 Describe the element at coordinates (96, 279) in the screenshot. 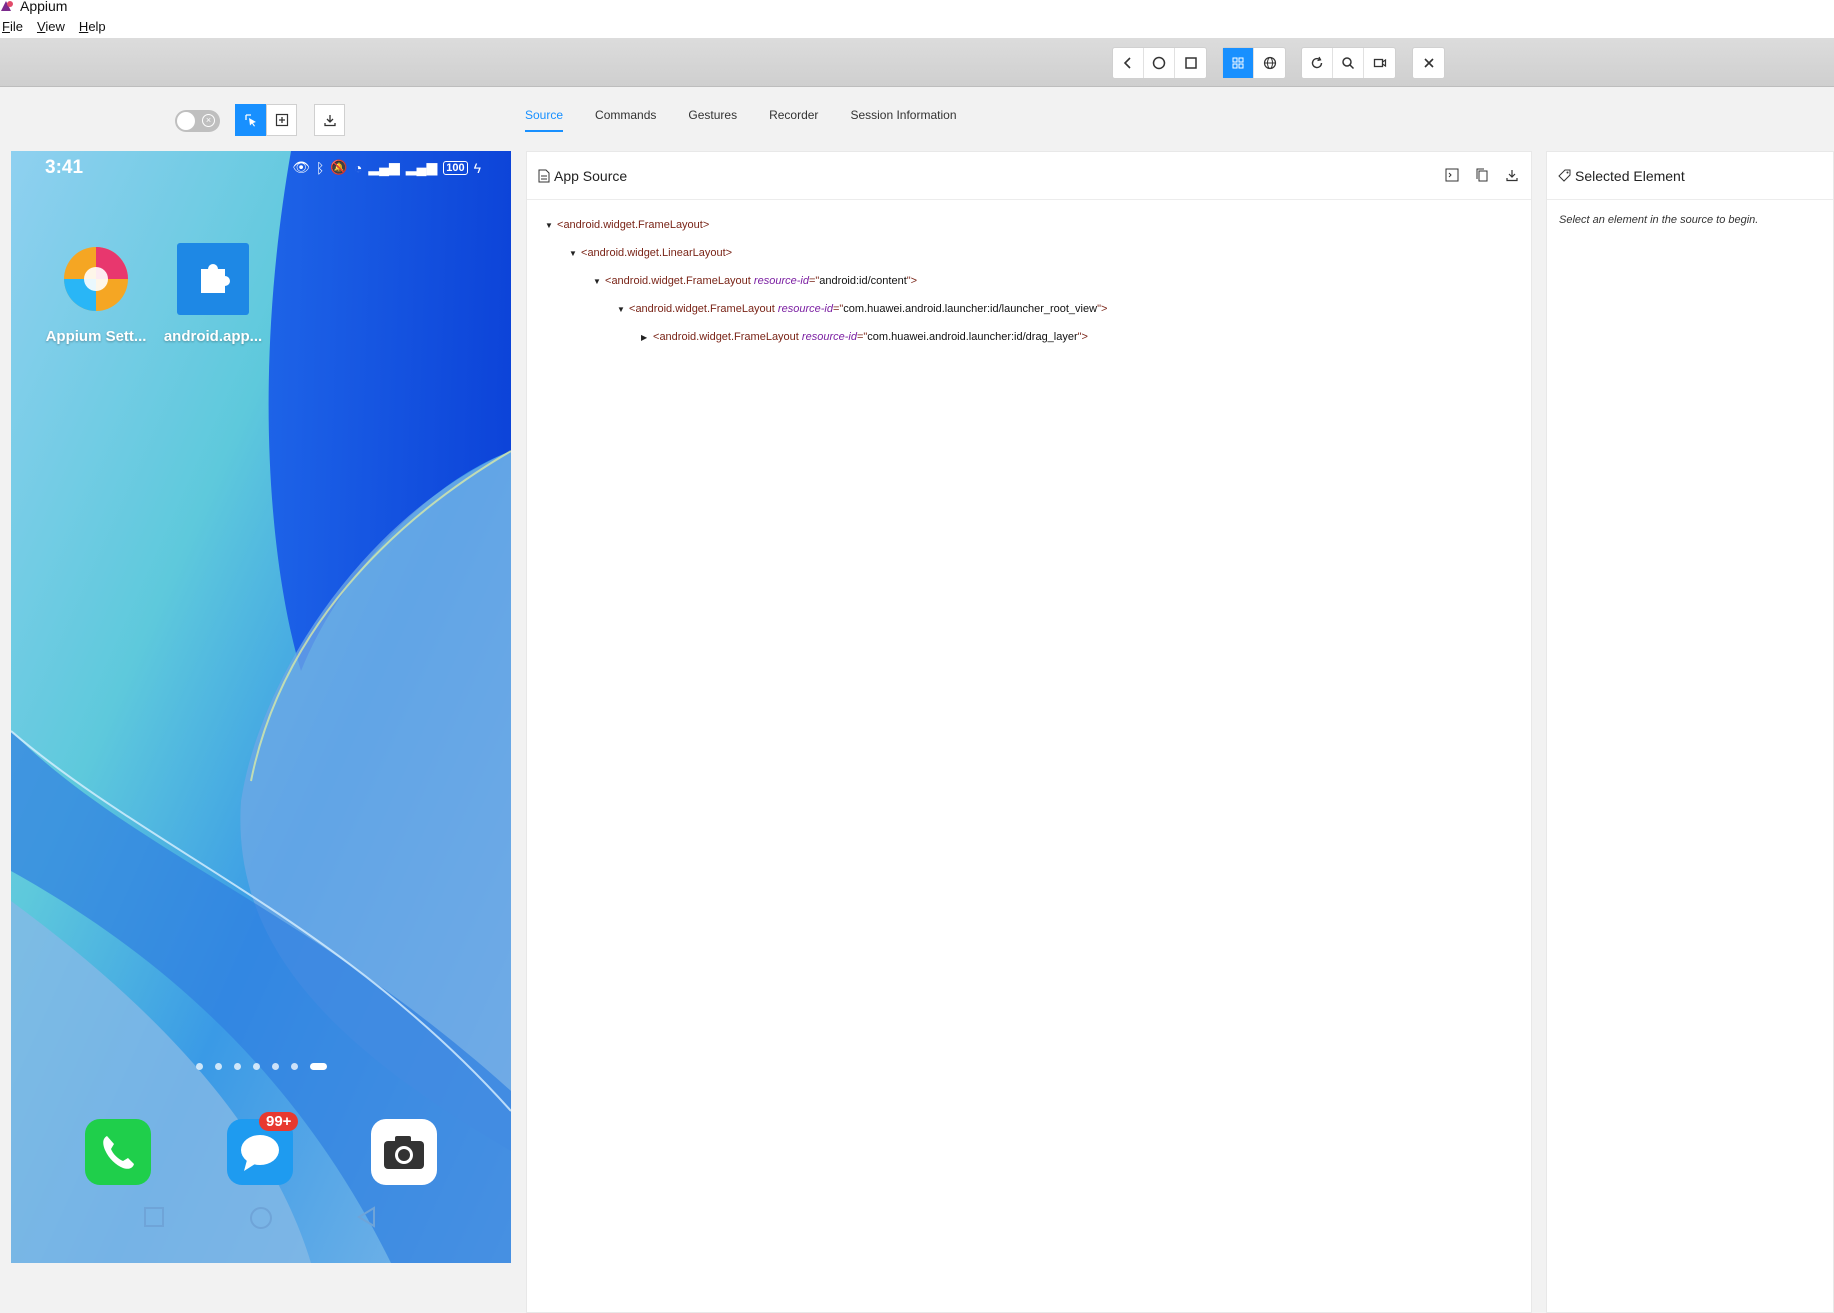

I see `appium-settings-icon` at that location.